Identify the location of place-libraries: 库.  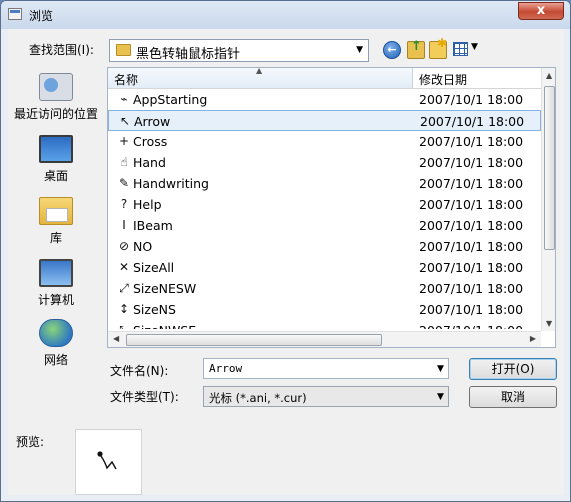
(56, 221).